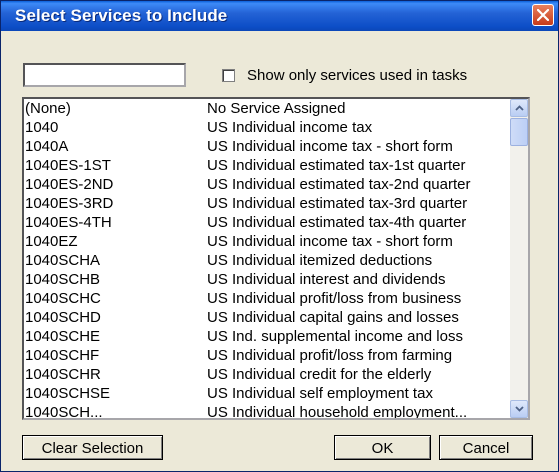 This screenshot has height=472, width=559. What do you see at coordinates (382, 447) in the screenshot?
I see `ok-button: OK` at bounding box center [382, 447].